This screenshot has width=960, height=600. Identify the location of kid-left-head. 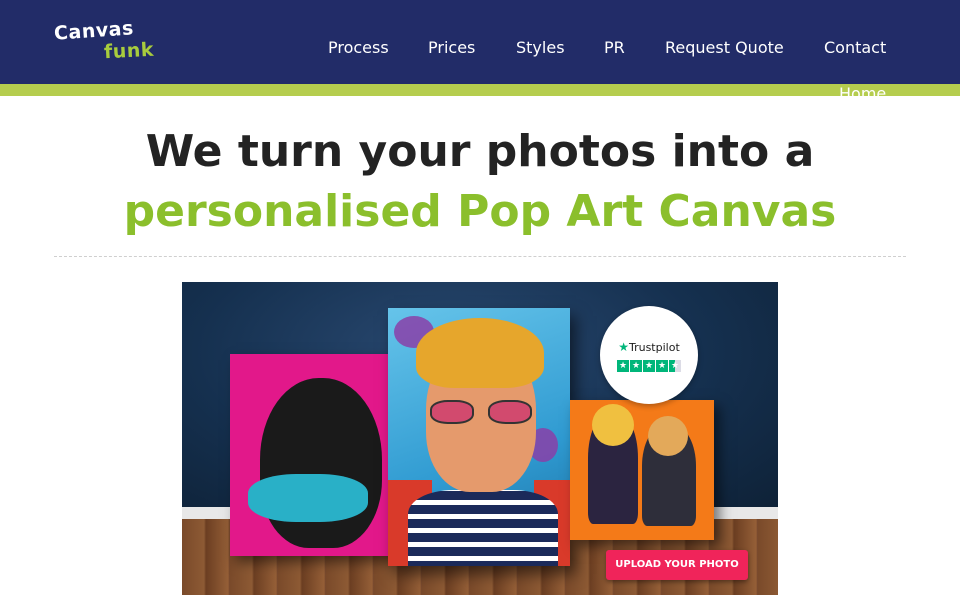
(613, 425).